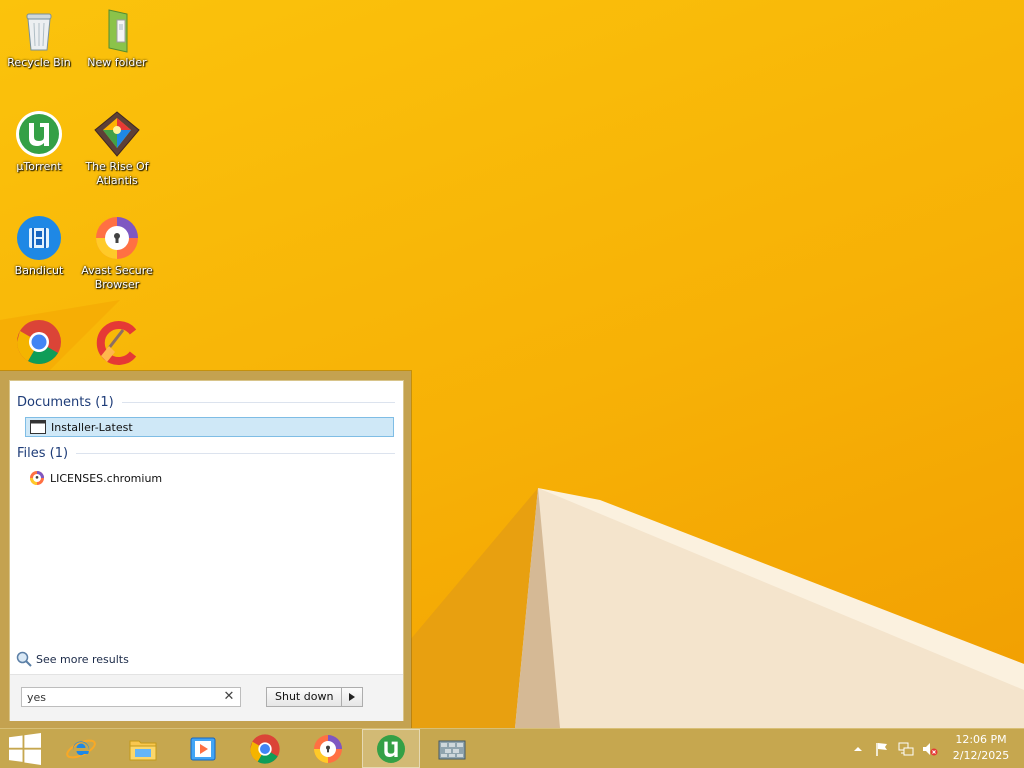 This screenshot has height=768, width=1024. What do you see at coordinates (24, 659) in the screenshot?
I see `search-icon` at bounding box center [24, 659].